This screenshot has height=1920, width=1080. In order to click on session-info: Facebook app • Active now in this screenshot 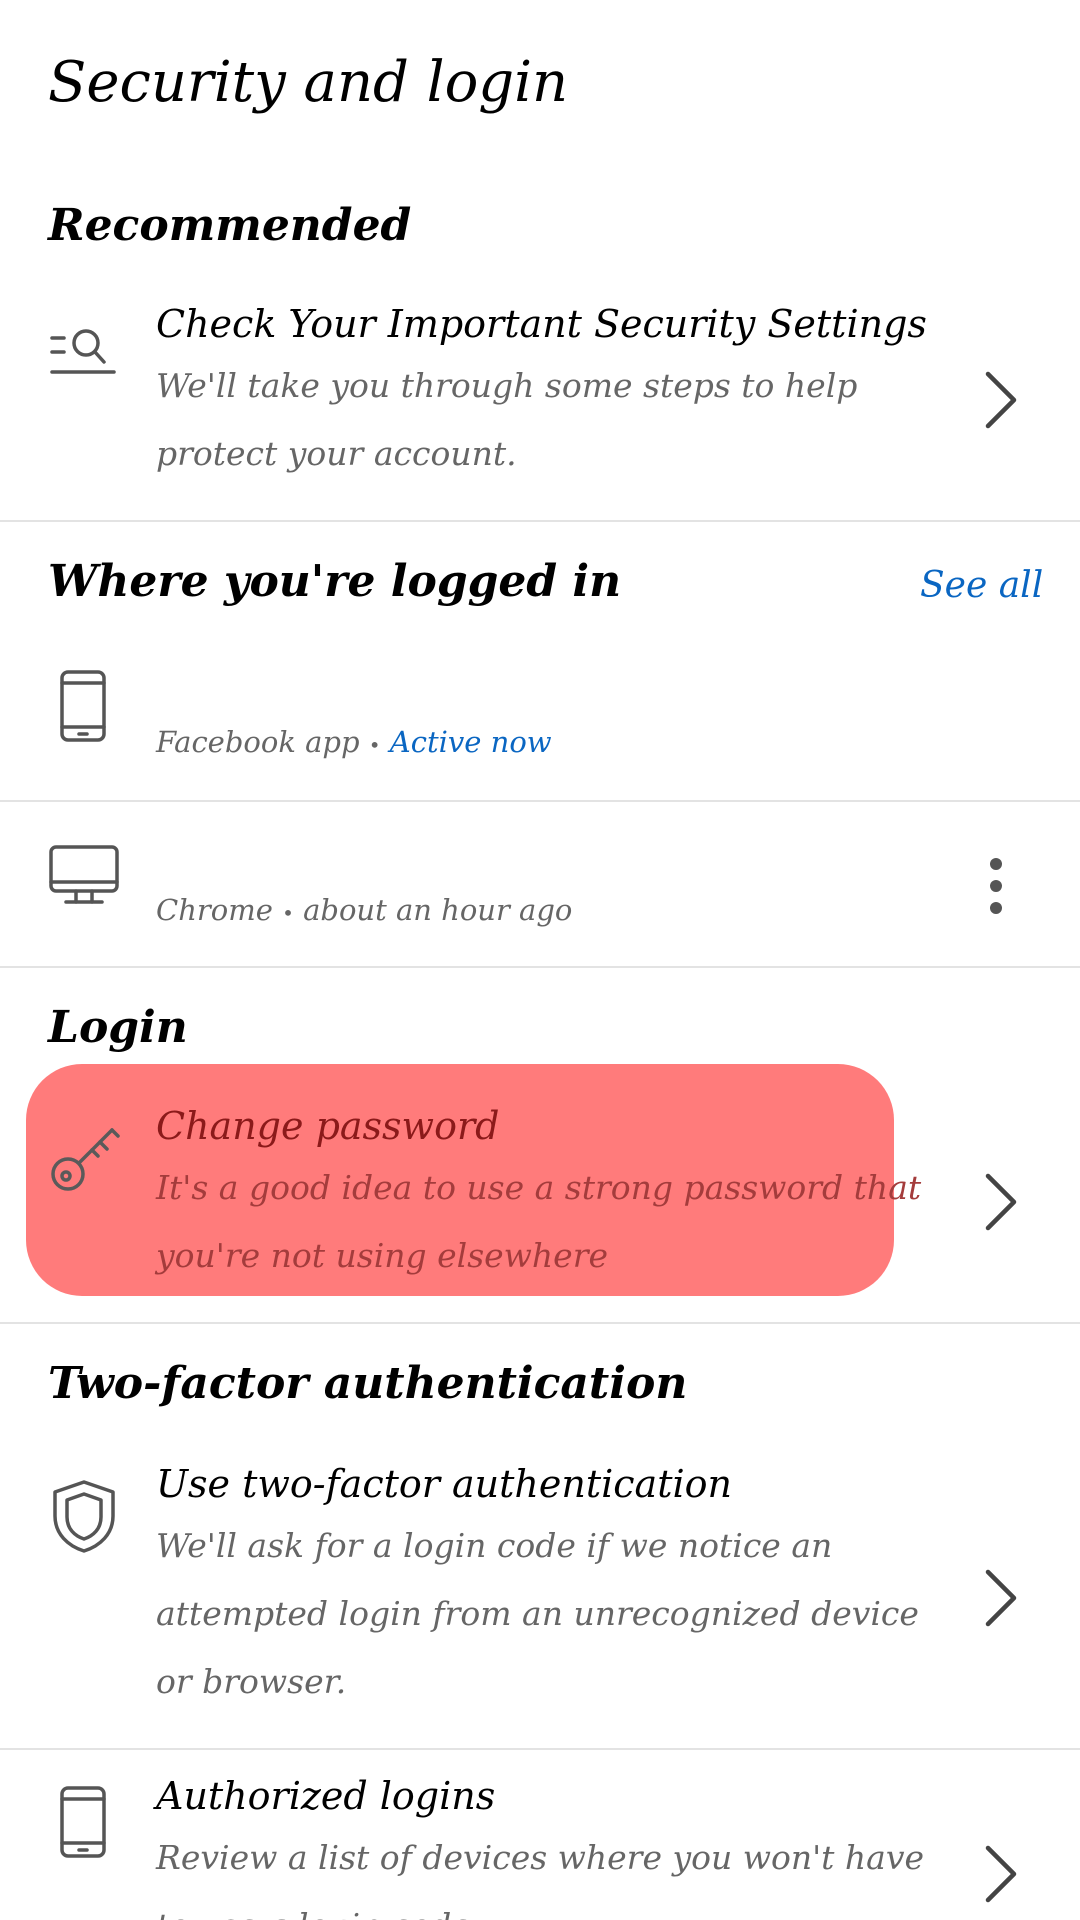, I will do `click(354, 743)`.